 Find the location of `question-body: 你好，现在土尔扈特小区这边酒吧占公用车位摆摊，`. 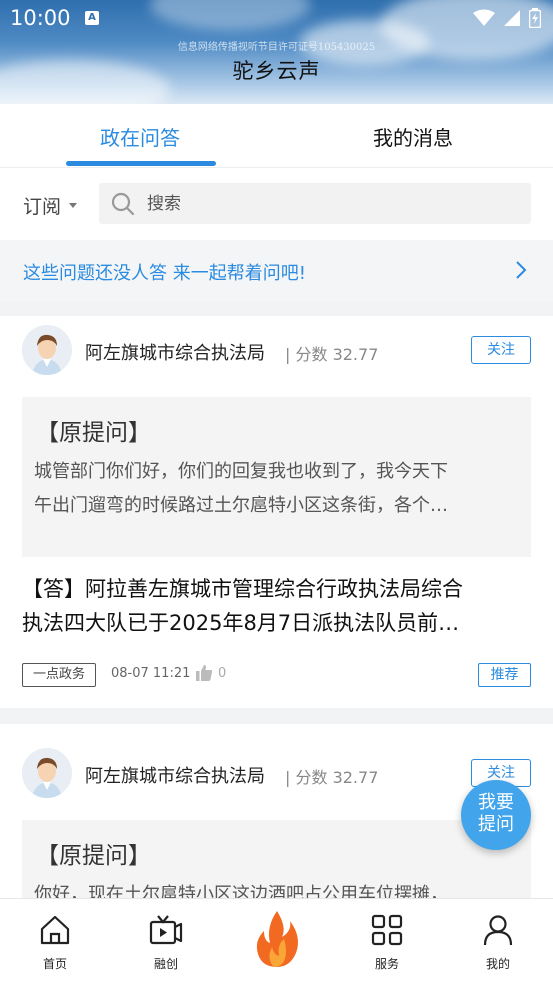

question-body: 你好，现在土尔扈特小区这边酒吧占公用车位摆摊， is located at coordinates (276, 888).